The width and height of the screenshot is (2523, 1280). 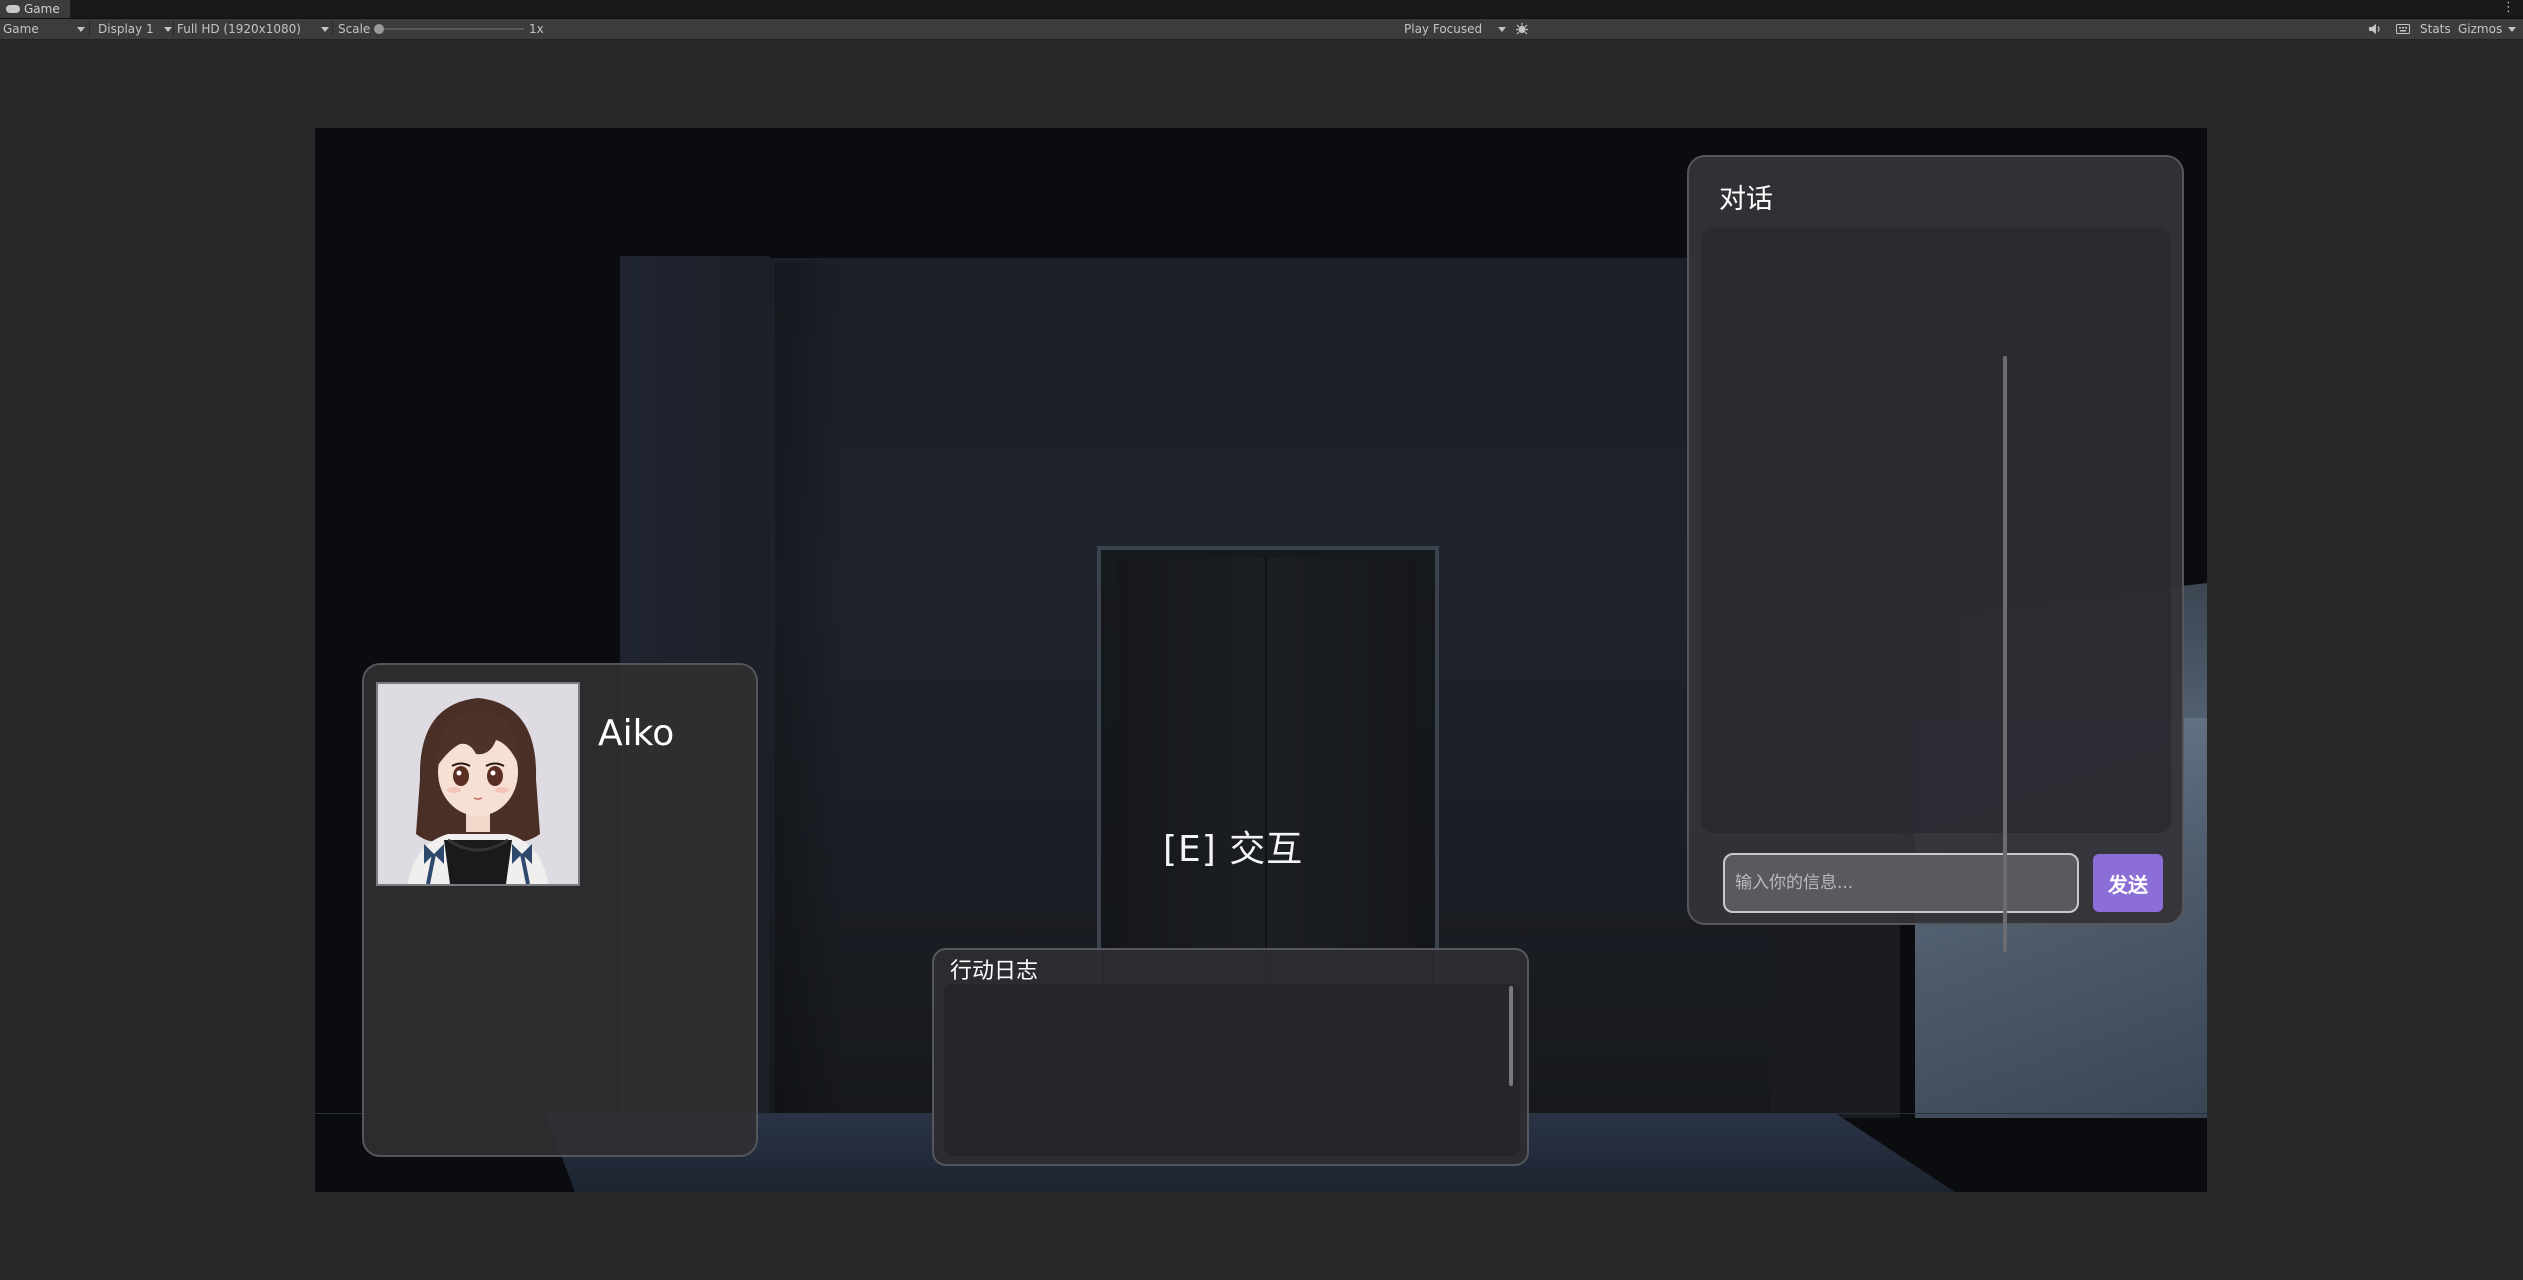 What do you see at coordinates (2435, 29) in the screenshot?
I see `stats-button: Stats` at bounding box center [2435, 29].